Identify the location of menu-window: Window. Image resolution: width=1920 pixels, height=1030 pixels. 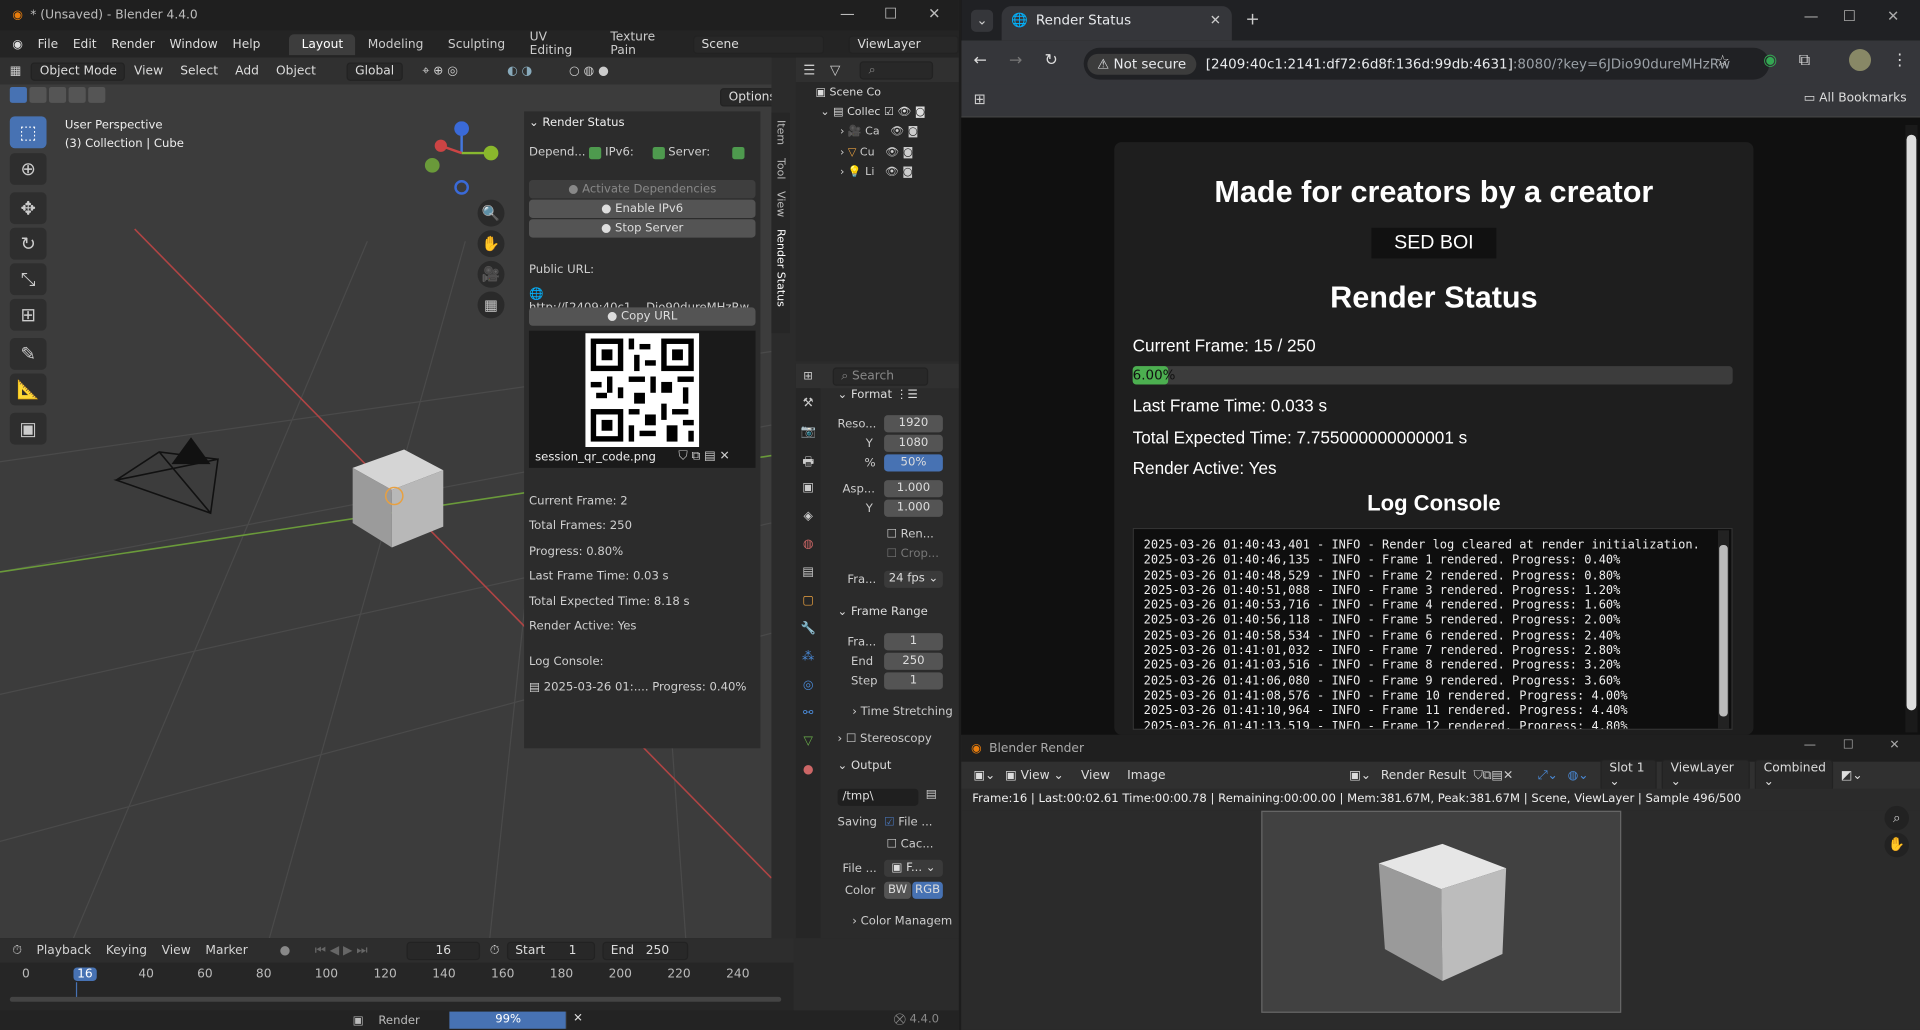
(193, 43).